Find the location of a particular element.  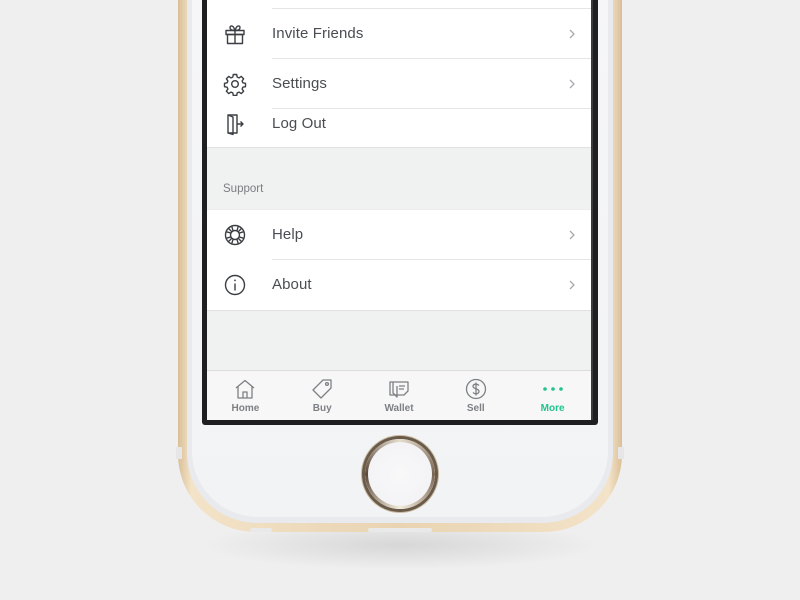

tab-sell: Sell is located at coordinates (475, 395).